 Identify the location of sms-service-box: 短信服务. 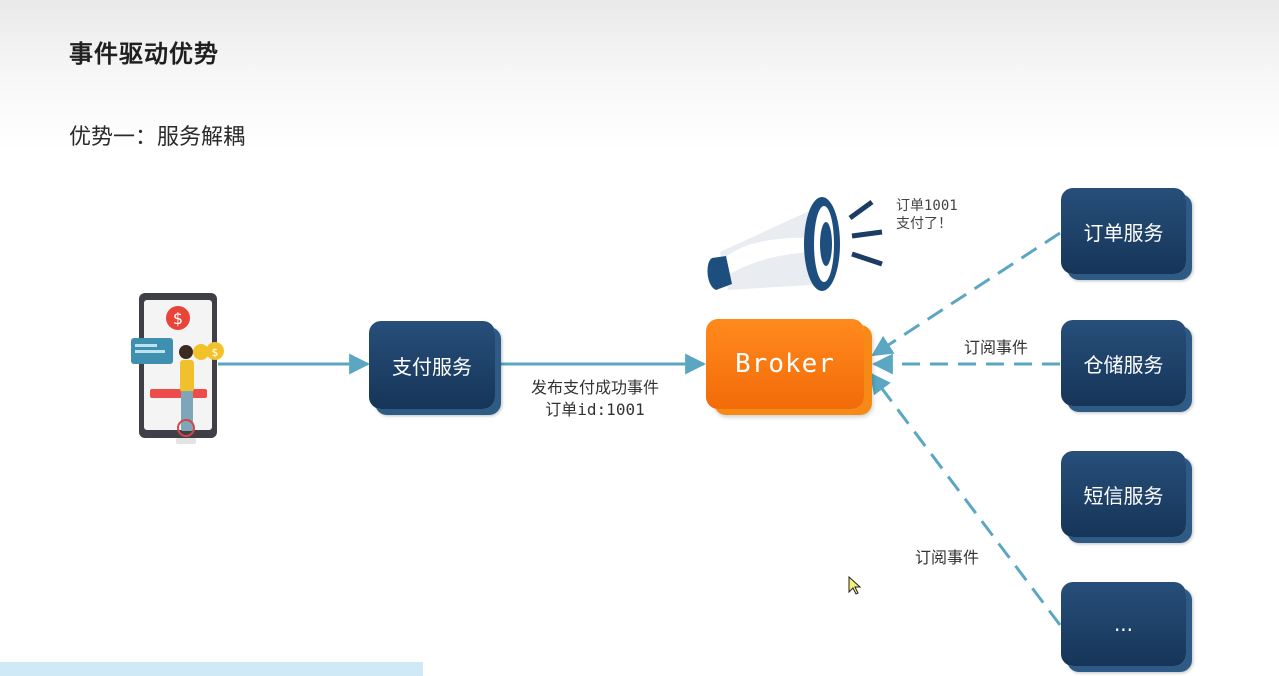
(1123, 494).